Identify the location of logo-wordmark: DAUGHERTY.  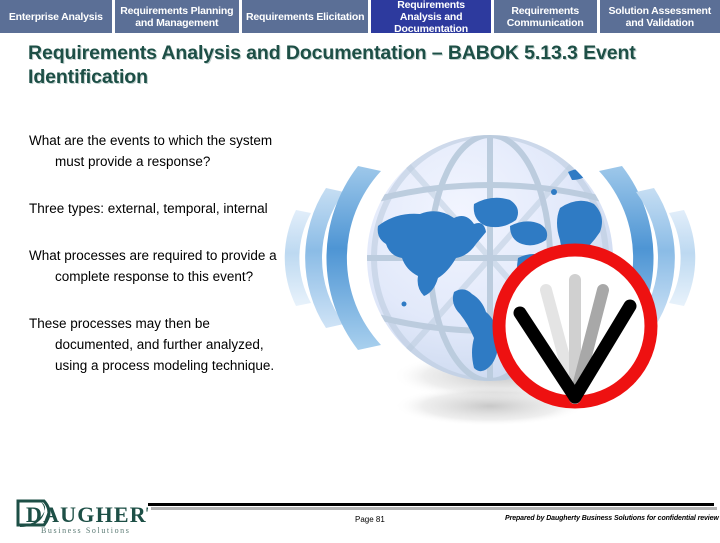
(87, 514).